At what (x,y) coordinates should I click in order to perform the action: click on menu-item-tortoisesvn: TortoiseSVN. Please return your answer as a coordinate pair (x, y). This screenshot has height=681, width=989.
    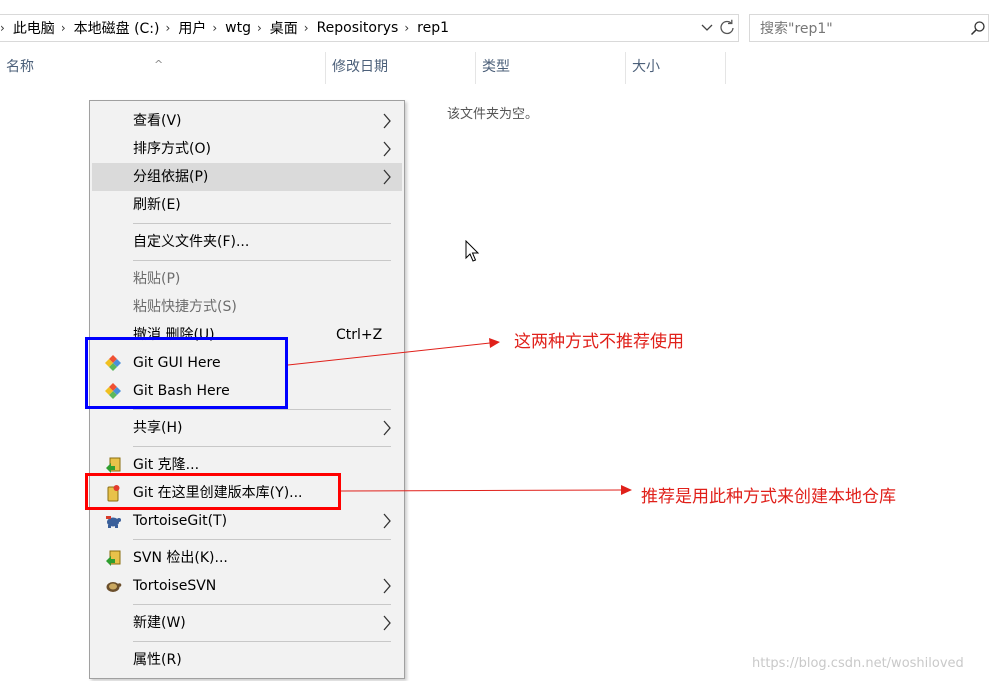
    Looking at the image, I should click on (247, 586).